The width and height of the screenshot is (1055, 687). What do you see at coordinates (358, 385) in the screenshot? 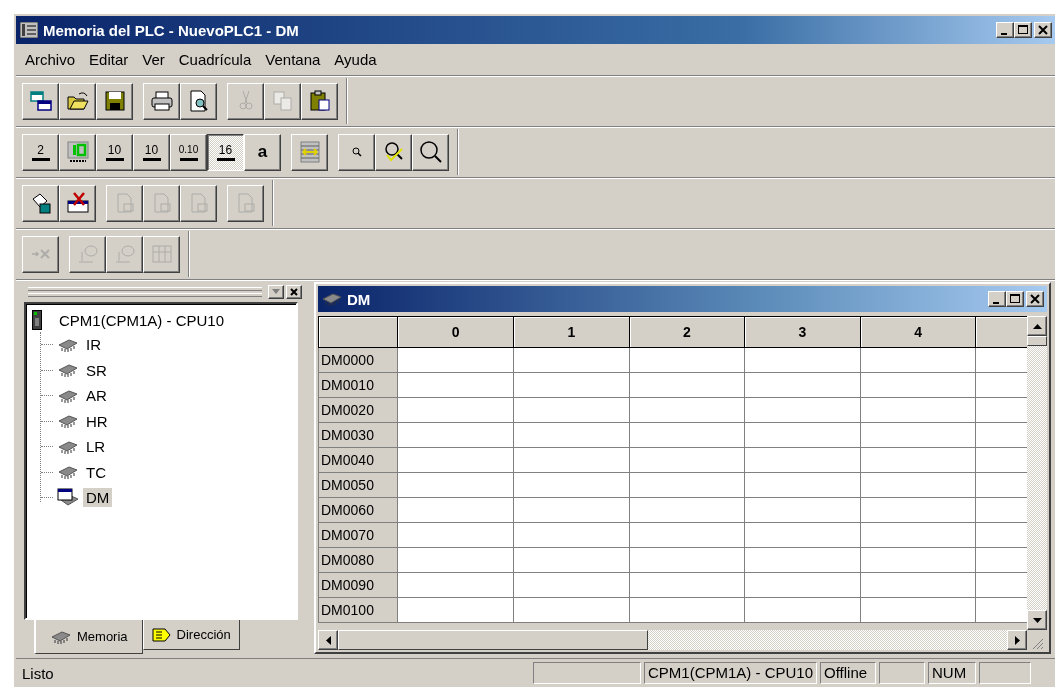
I see `row-header: DM0010` at bounding box center [358, 385].